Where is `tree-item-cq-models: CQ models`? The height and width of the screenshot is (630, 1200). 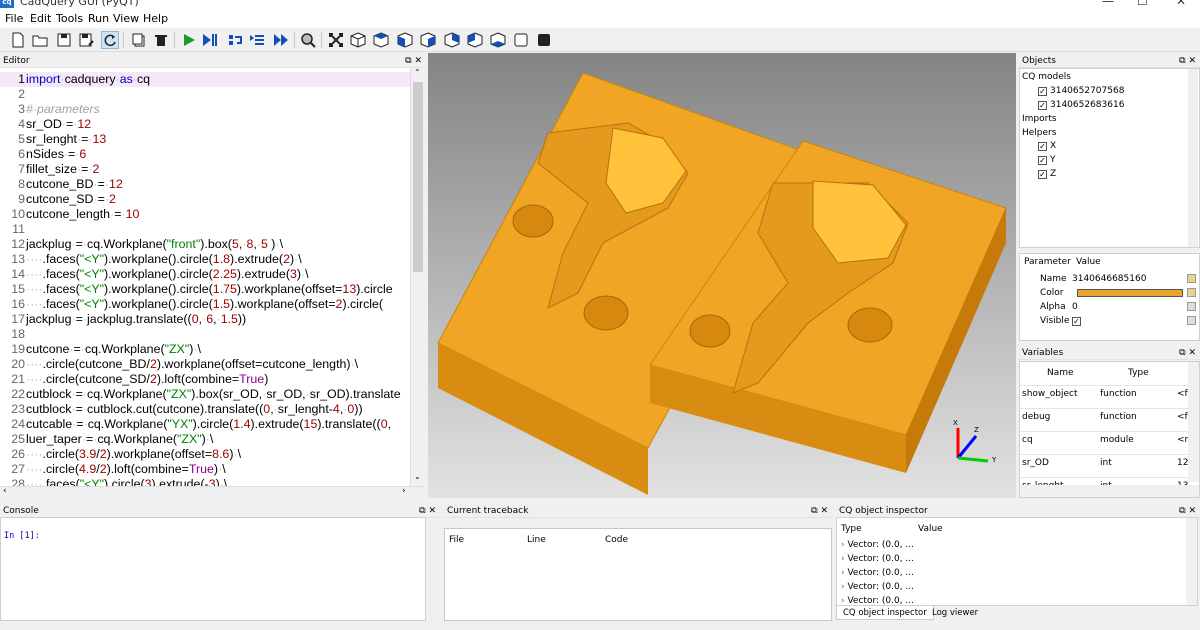
tree-item-cq-models: CQ models is located at coordinates (1046, 77).